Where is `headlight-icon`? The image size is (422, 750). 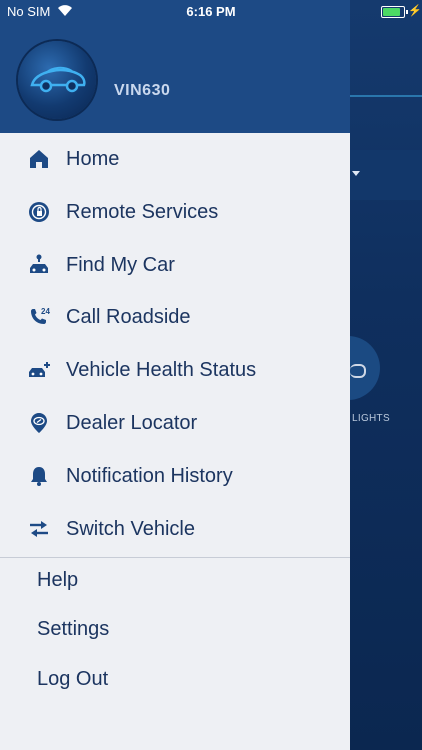
headlight-icon is located at coordinates (358, 371).